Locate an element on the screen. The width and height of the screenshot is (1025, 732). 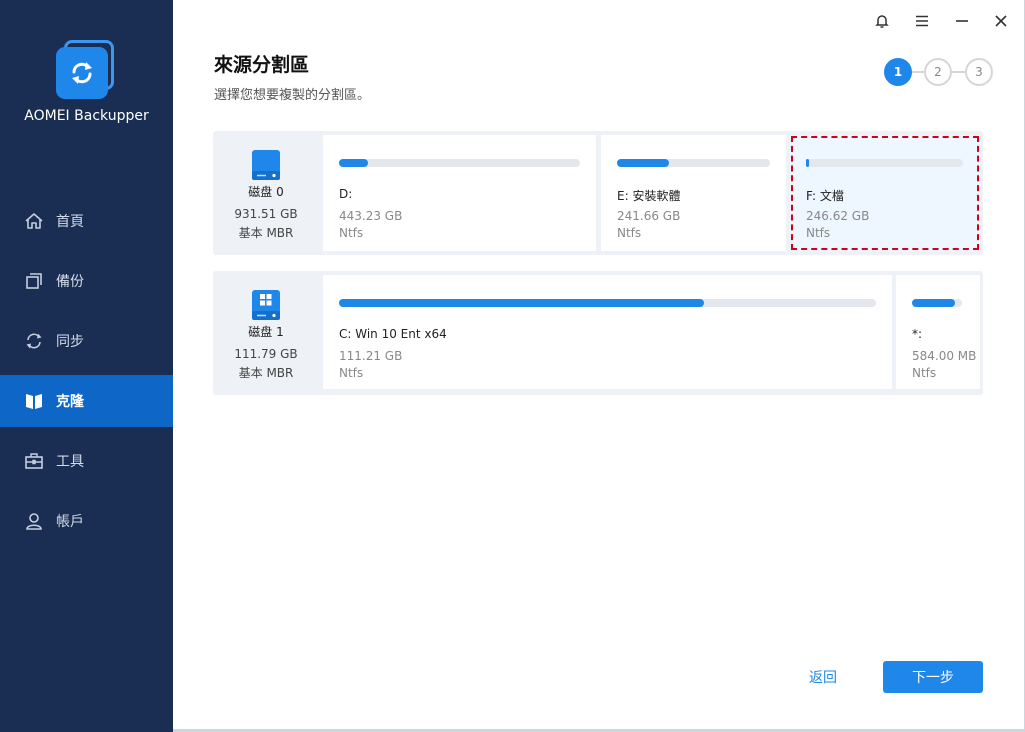
sidebar-item-clone: 克隆 is located at coordinates (86, 401).